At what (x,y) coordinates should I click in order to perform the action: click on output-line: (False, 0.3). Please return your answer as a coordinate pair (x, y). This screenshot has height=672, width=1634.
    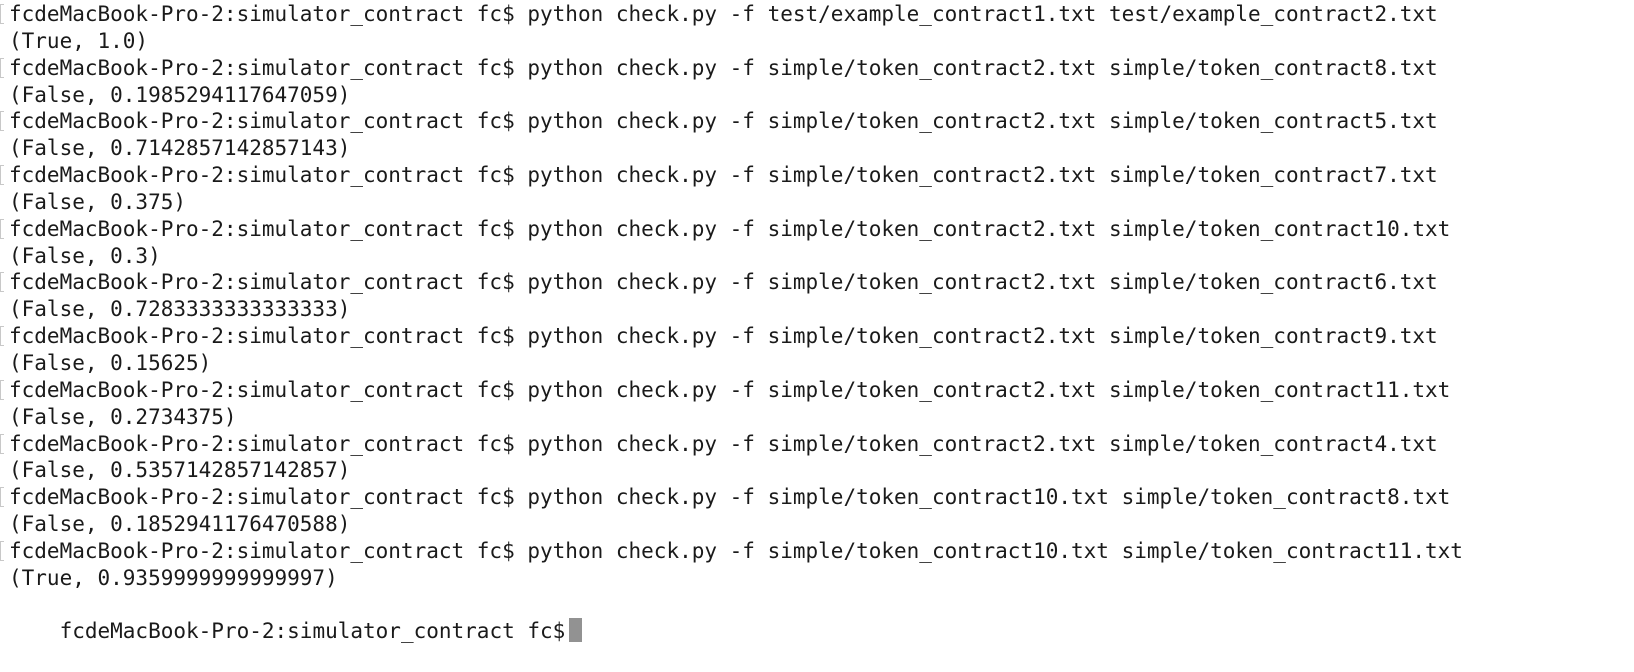
    Looking at the image, I should click on (821, 256).